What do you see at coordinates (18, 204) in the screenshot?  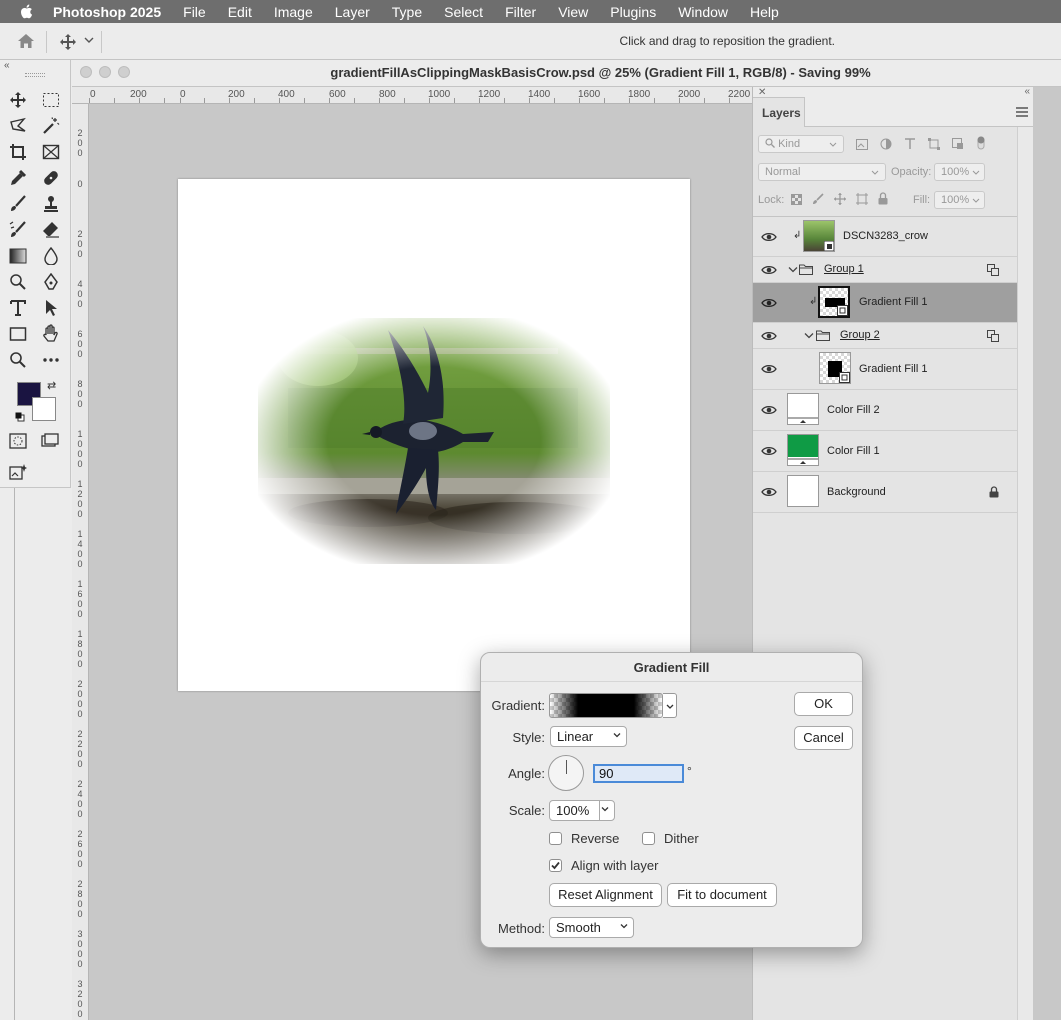 I see `brush-tool-button` at bounding box center [18, 204].